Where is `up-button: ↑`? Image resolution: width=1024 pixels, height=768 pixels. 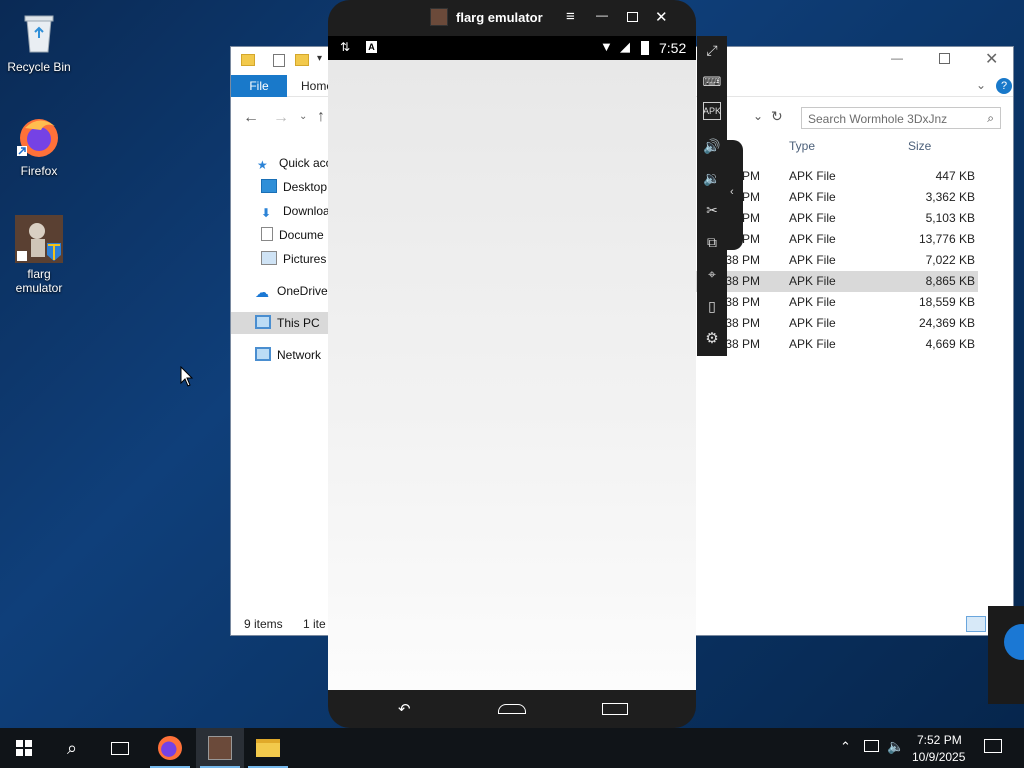
up-button: ↑ is located at coordinates (321, 117).